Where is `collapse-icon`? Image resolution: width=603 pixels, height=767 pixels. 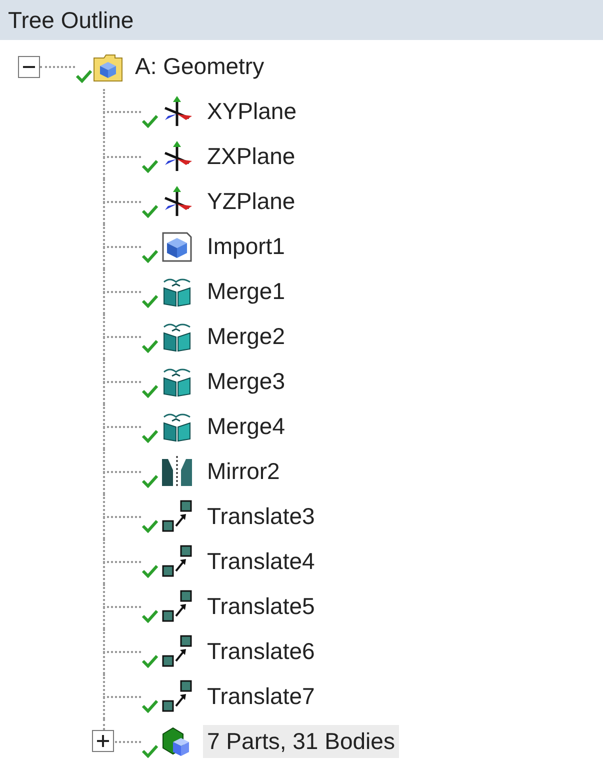
collapse-icon is located at coordinates (29, 67).